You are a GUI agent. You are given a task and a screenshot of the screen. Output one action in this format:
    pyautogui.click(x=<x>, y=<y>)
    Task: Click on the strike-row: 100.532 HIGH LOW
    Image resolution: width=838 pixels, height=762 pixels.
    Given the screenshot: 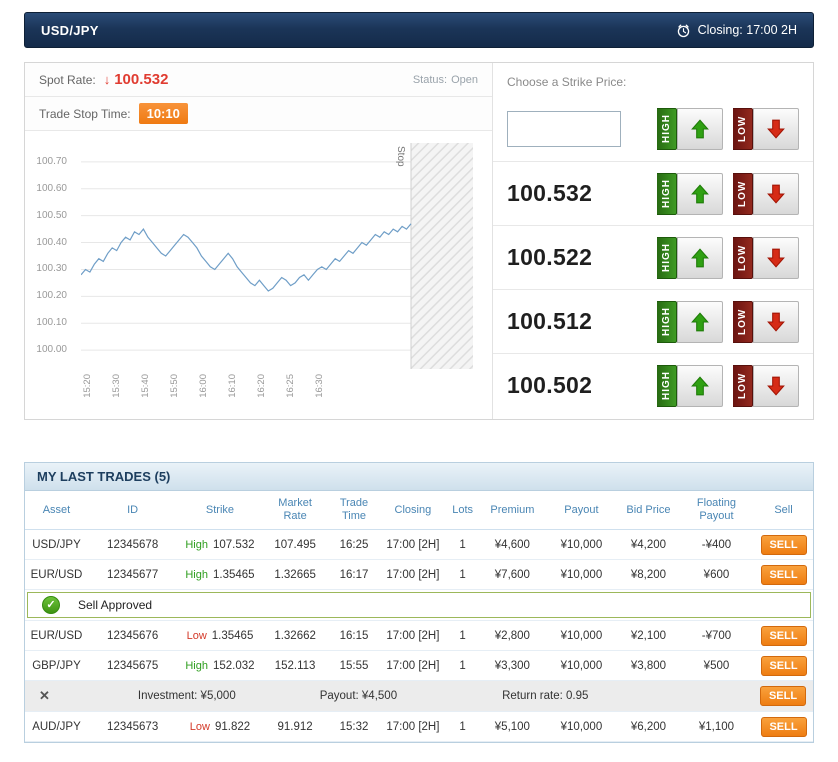 What is the action you would take?
    pyautogui.click(x=653, y=193)
    